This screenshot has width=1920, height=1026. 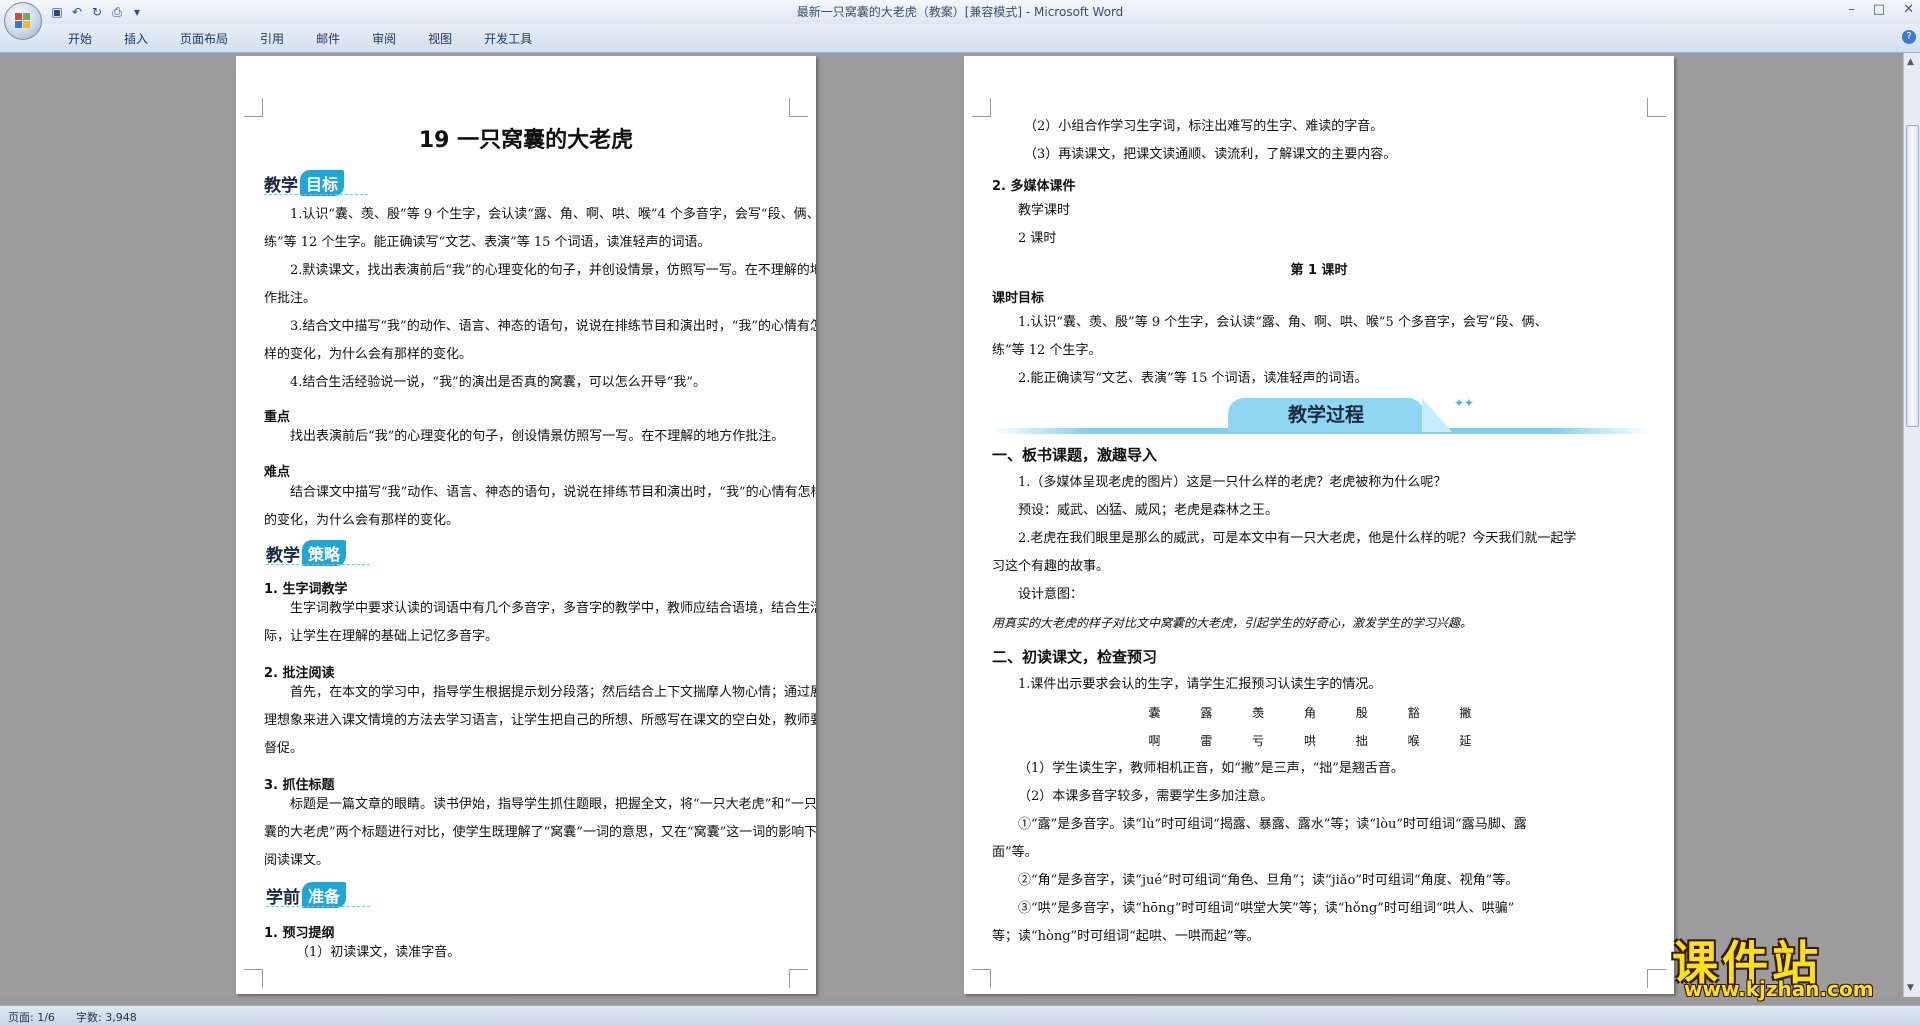 I want to click on tab-page-layout: 页面布局, so click(x=204, y=38).